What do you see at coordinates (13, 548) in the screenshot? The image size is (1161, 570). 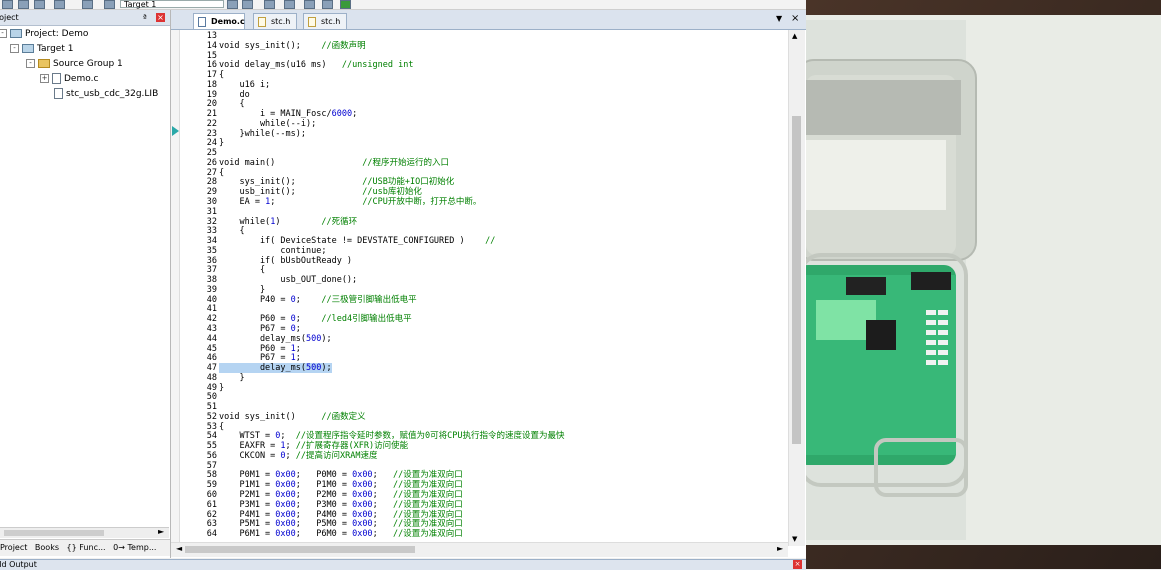 I see `tab-project: Project` at bounding box center [13, 548].